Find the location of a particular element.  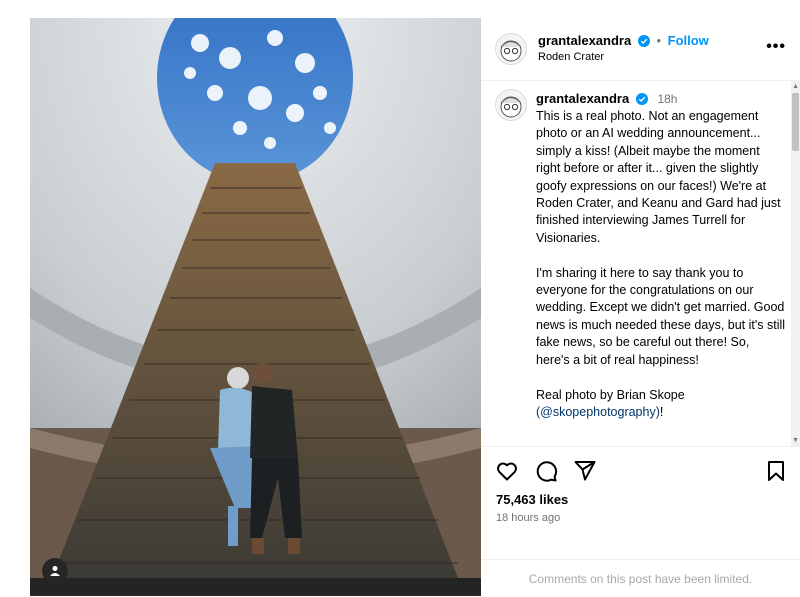

follow-button: Follow is located at coordinates (688, 40).